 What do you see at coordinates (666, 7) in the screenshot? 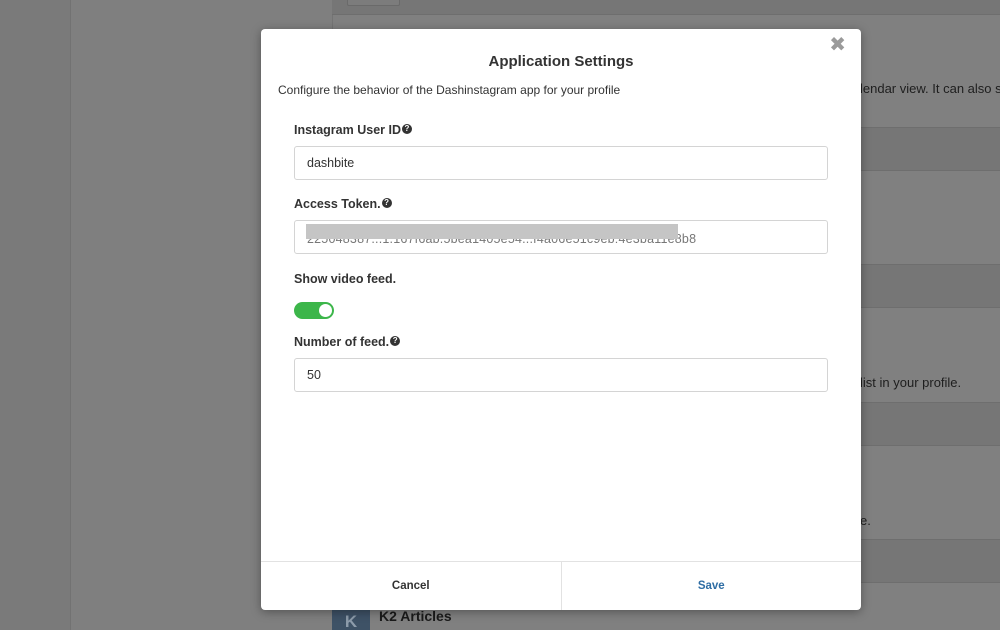
I see `top-toolbar` at bounding box center [666, 7].